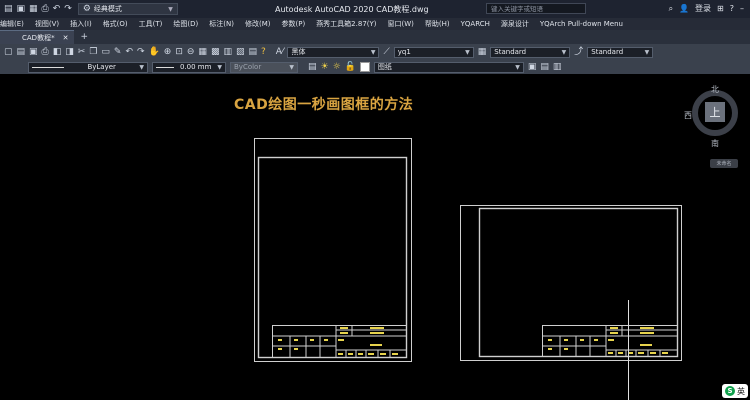 This screenshot has height=400, width=750. What do you see at coordinates (620, 52) in the screenshot?
I see `multileader-style-dropdown: Standard ▼` at bounding box center [620, 52].